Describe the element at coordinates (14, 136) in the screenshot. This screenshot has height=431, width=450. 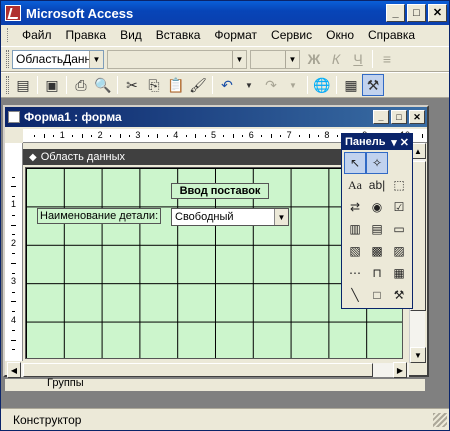
I see `ruler-corner` at that location.